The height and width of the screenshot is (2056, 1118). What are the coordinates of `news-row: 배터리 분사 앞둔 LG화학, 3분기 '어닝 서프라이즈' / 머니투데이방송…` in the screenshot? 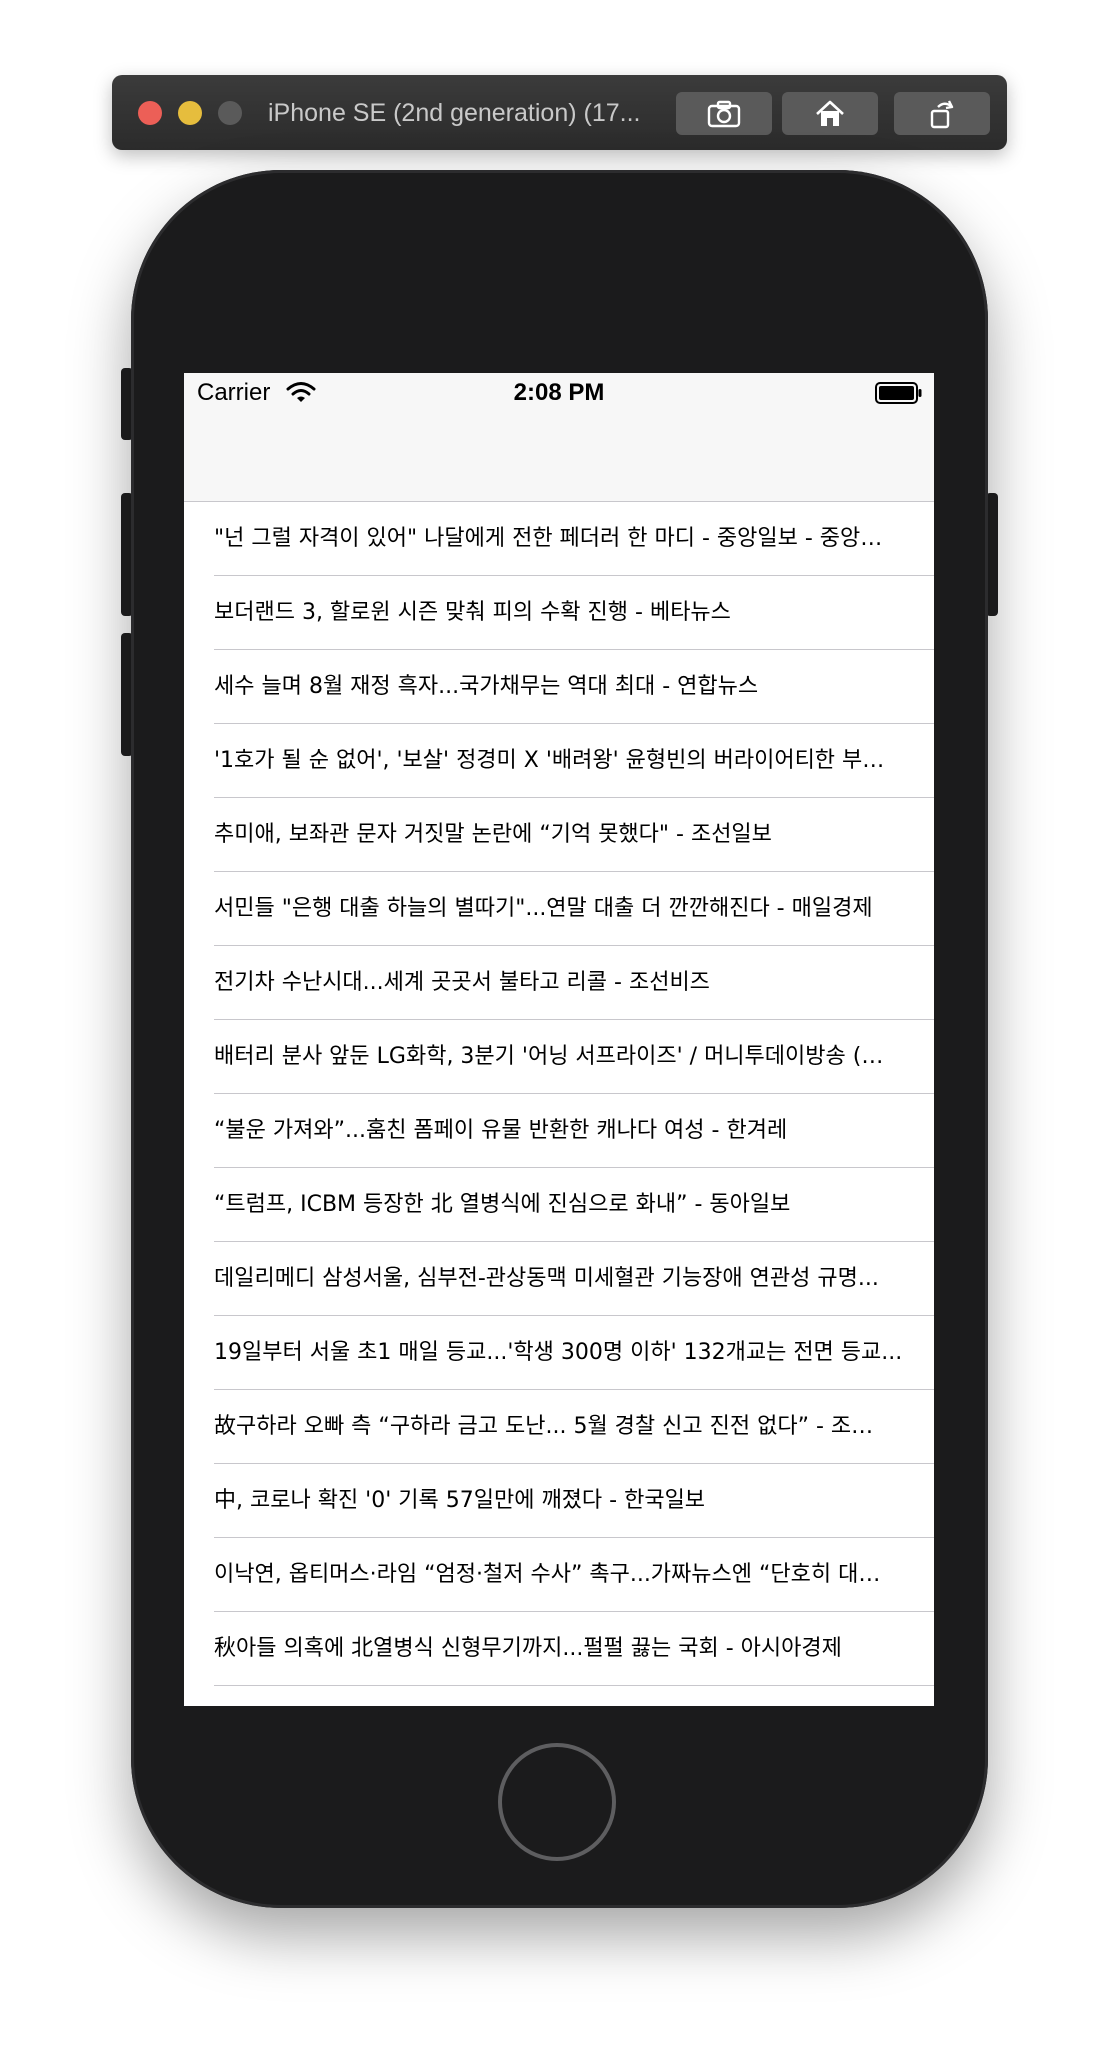 It's located at (559, 1057).